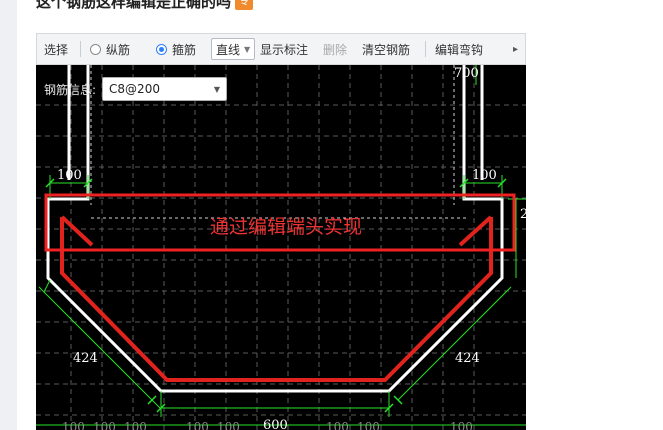 This screenshot has height=430, width=663. I want to click on annotation-text: 通过编辑端头实现, so click(286, 227).